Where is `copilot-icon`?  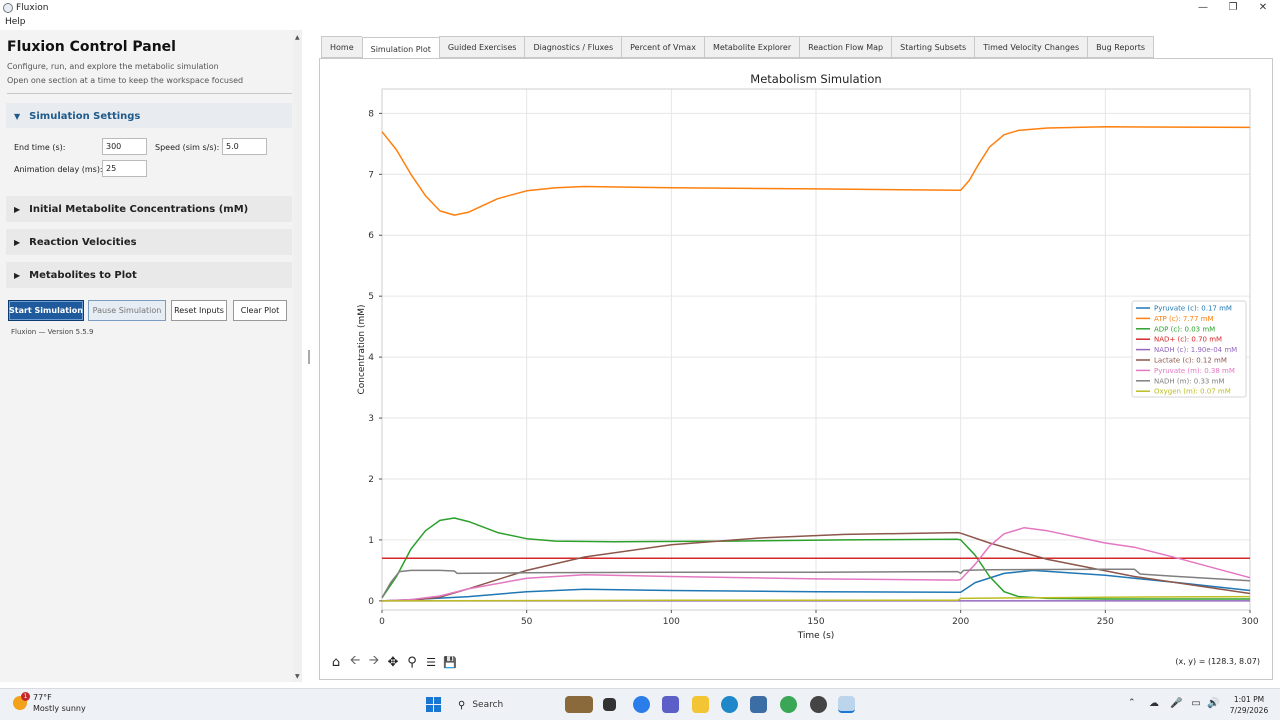
copilot-icon is located at coordinates (641, 704).